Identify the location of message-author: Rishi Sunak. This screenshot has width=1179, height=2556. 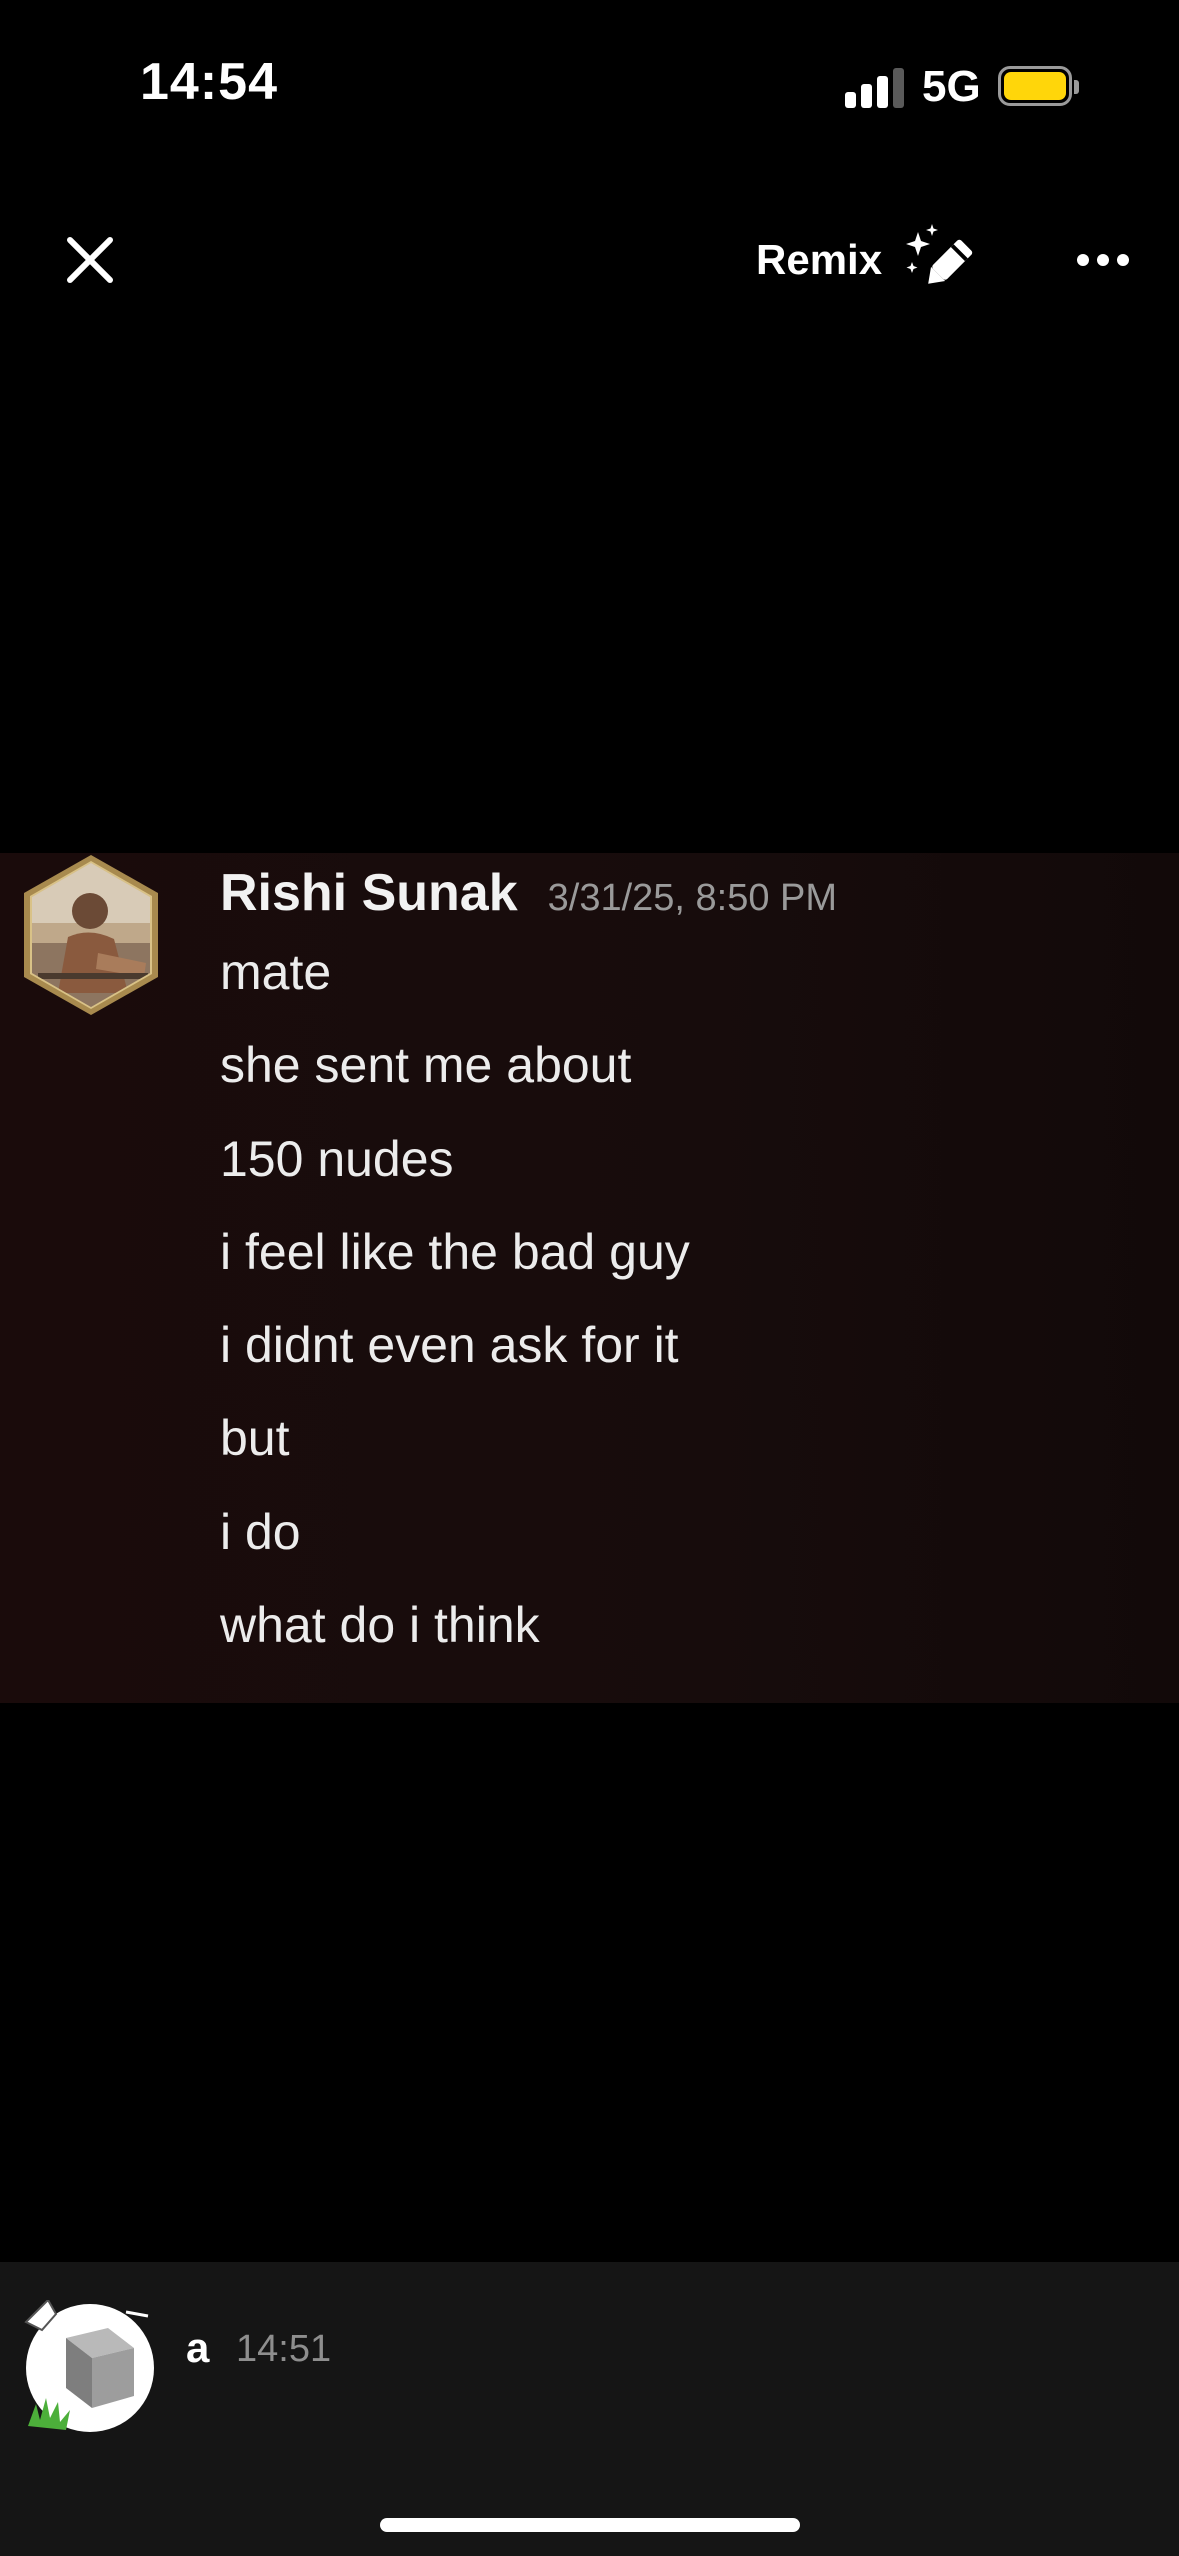
(369, 893).